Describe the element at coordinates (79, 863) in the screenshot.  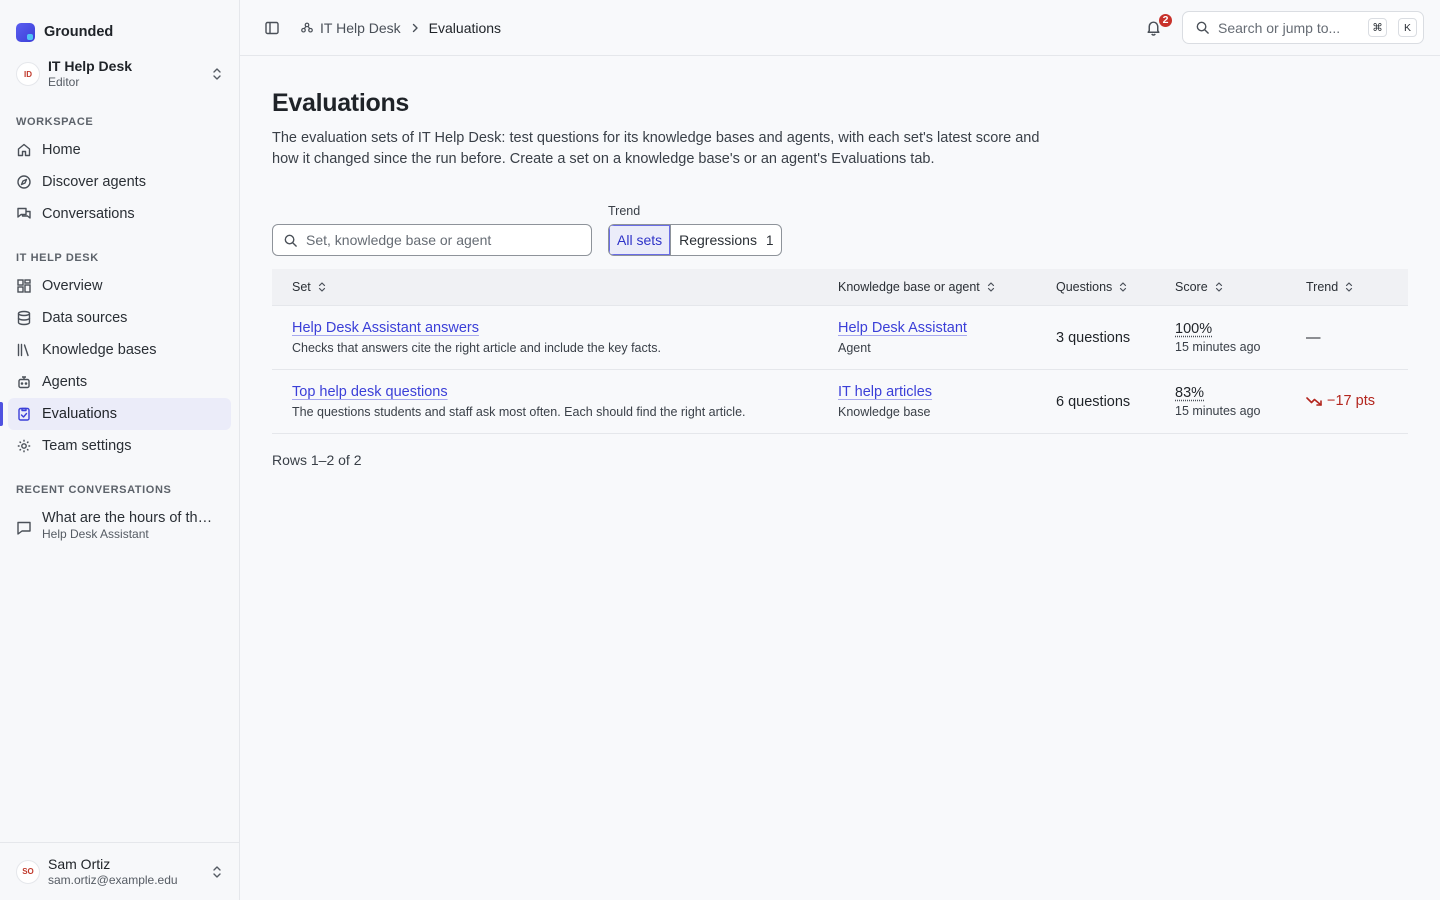
I see `user-name: Sam Ortiz` at that location.